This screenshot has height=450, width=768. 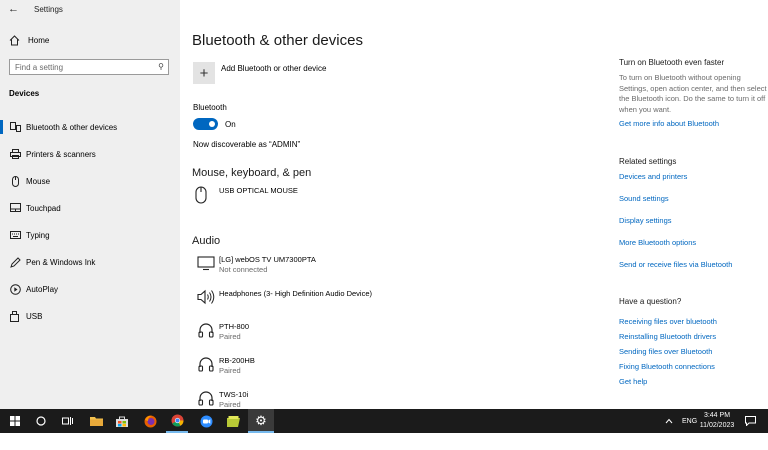 I want to click on usb-icon, so click(x=18, y=316).